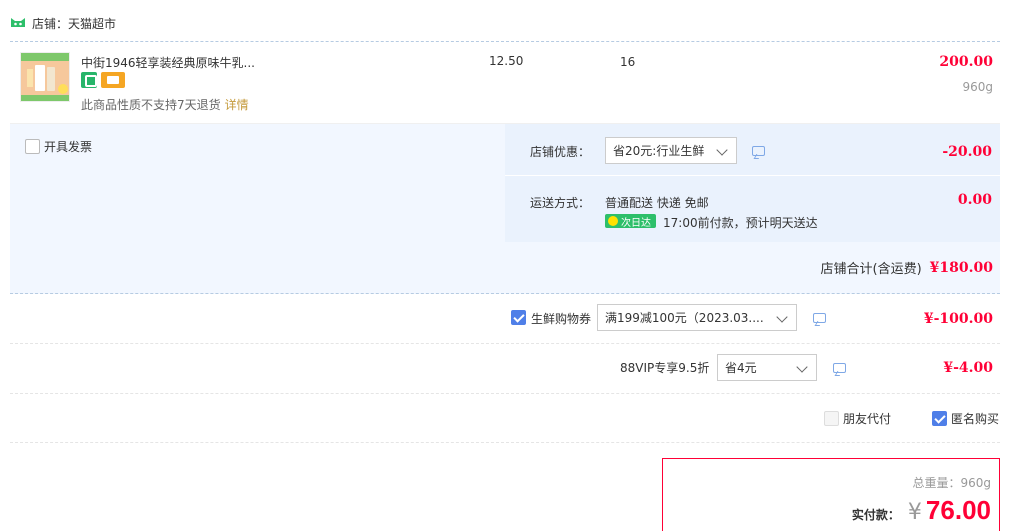 The height and width of the screenshot is (531, 1009). I want to click on shop-header: 店铺：天猫超市, so click(63, 23).